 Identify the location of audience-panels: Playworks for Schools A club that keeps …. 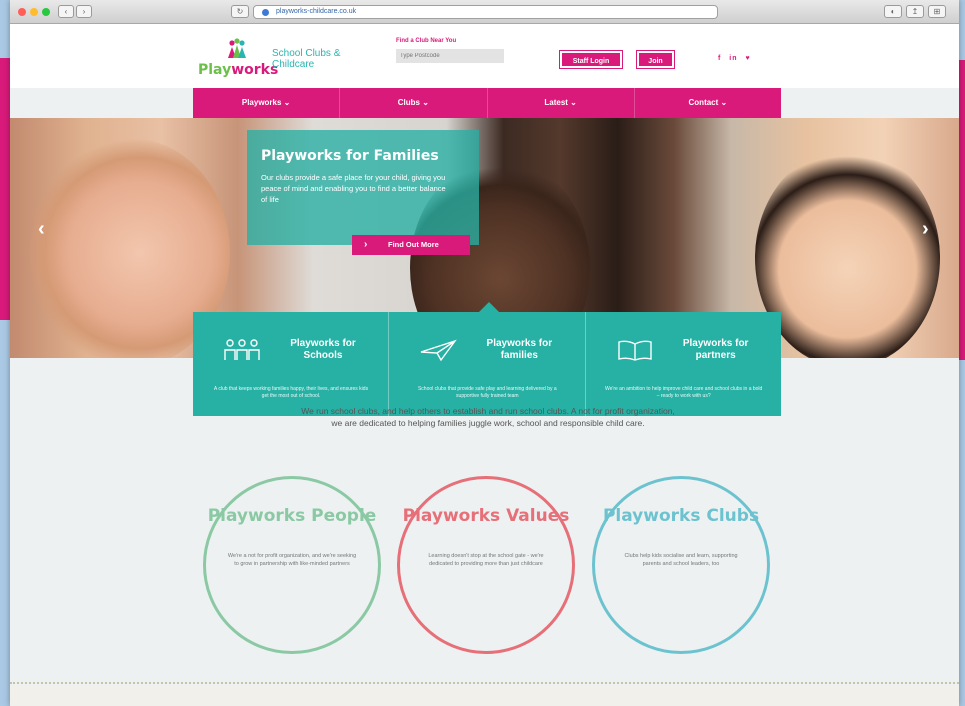
(487, 359).